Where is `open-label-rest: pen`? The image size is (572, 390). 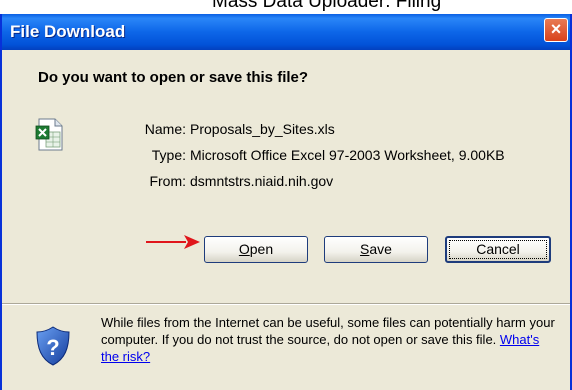
open-label-rest: pen is located at coordinates (261, 249).